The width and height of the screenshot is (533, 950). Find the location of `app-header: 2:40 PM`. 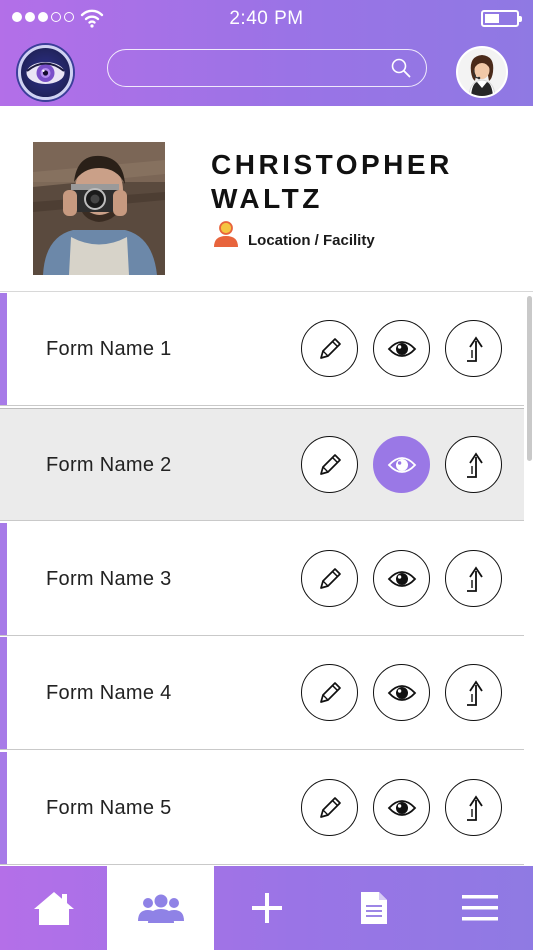

app-header: 2:40 PM is located at coordinates (266, 53).